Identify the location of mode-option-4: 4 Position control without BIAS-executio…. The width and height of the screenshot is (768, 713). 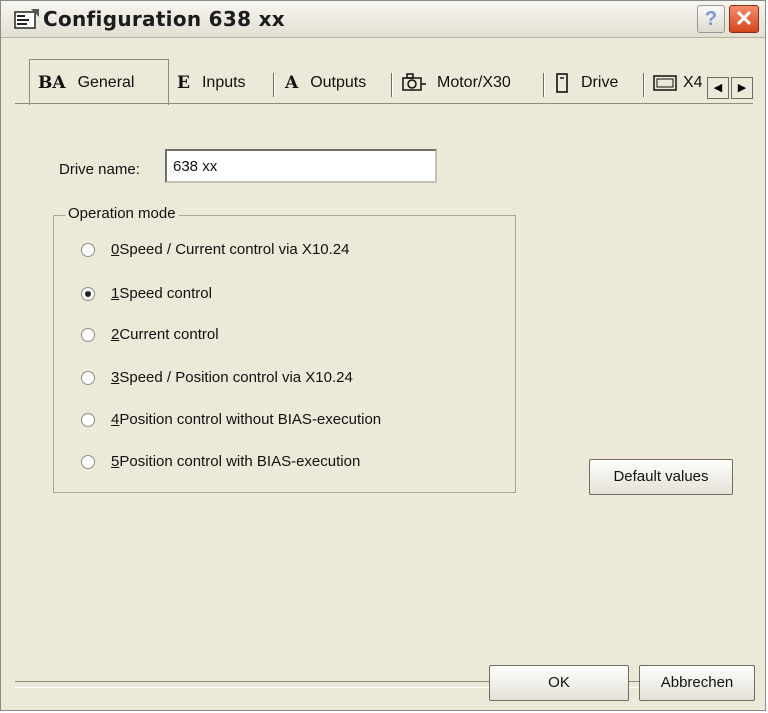
(231, 419).